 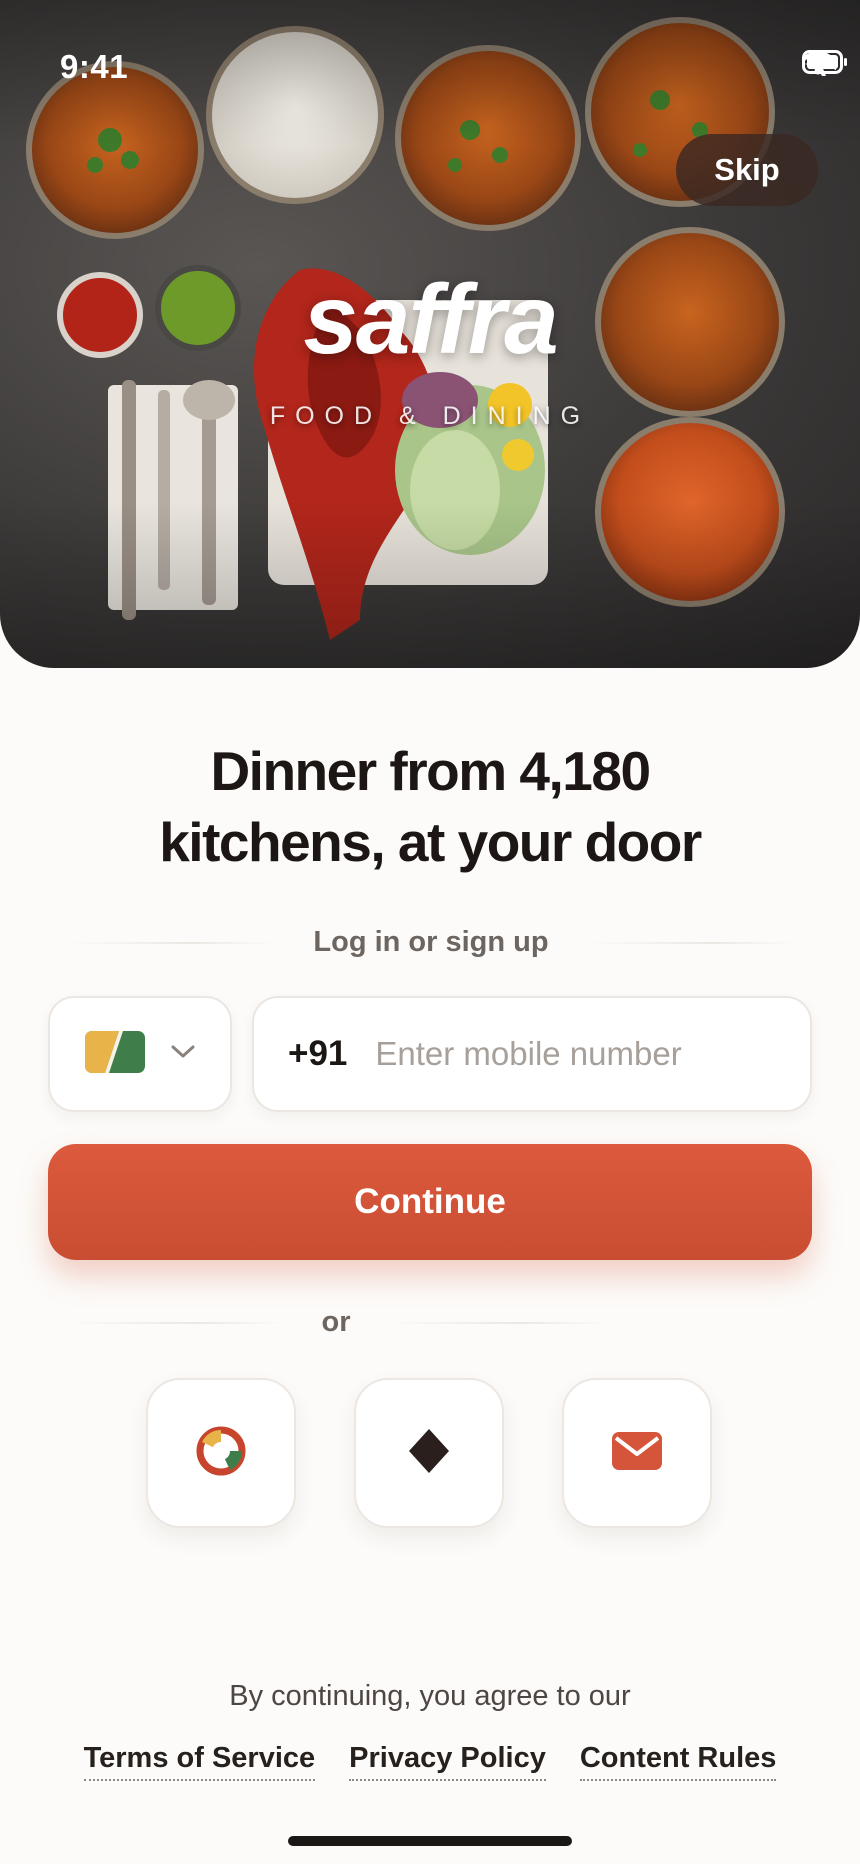 I want to click on alt-login-divider-label: or, so click(x=336, y=1322).